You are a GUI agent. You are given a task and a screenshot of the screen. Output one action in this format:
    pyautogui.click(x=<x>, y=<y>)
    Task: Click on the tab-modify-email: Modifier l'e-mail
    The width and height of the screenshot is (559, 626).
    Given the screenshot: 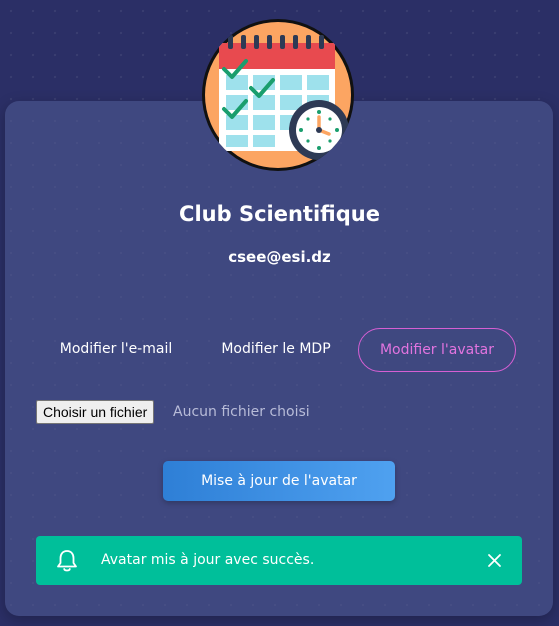 What is the action you would take?
    pyautogui.click(x=116, y=349)
    